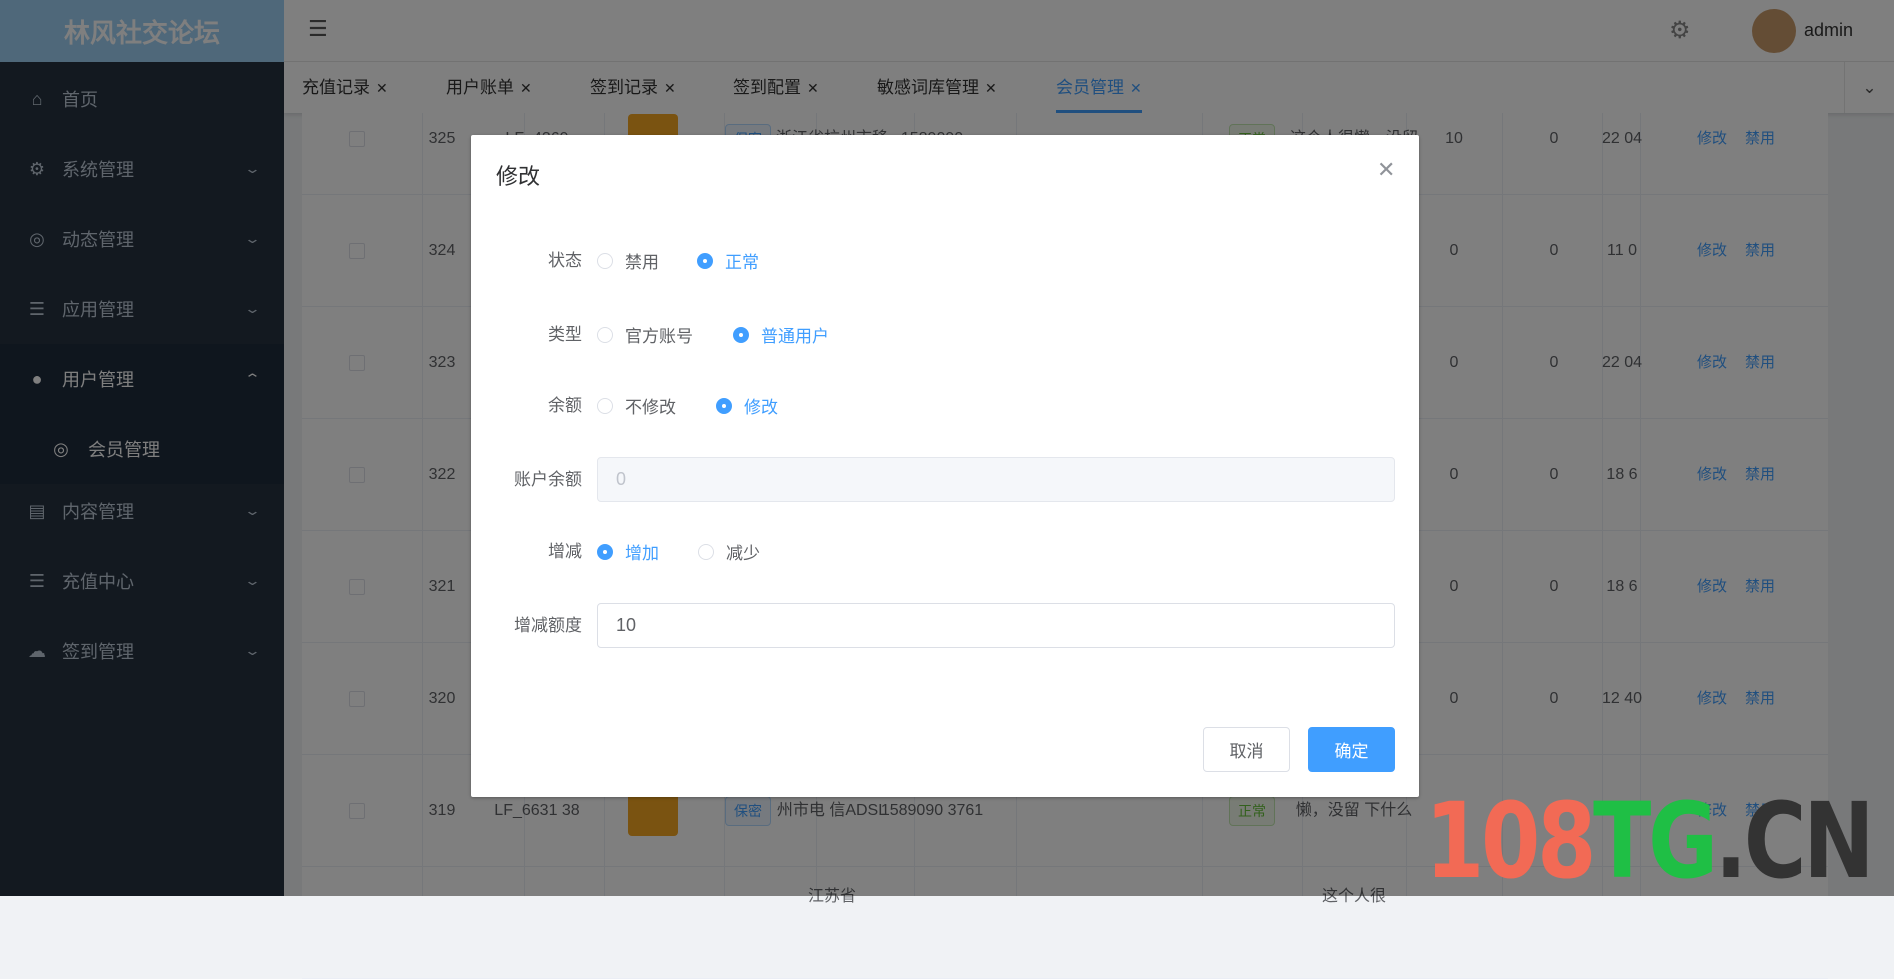 The height and width of the screenshot is (979, 1894). Describe the element at coordinates (642, 553) in the screenshot. I see `radio-label: 增加` at that location.